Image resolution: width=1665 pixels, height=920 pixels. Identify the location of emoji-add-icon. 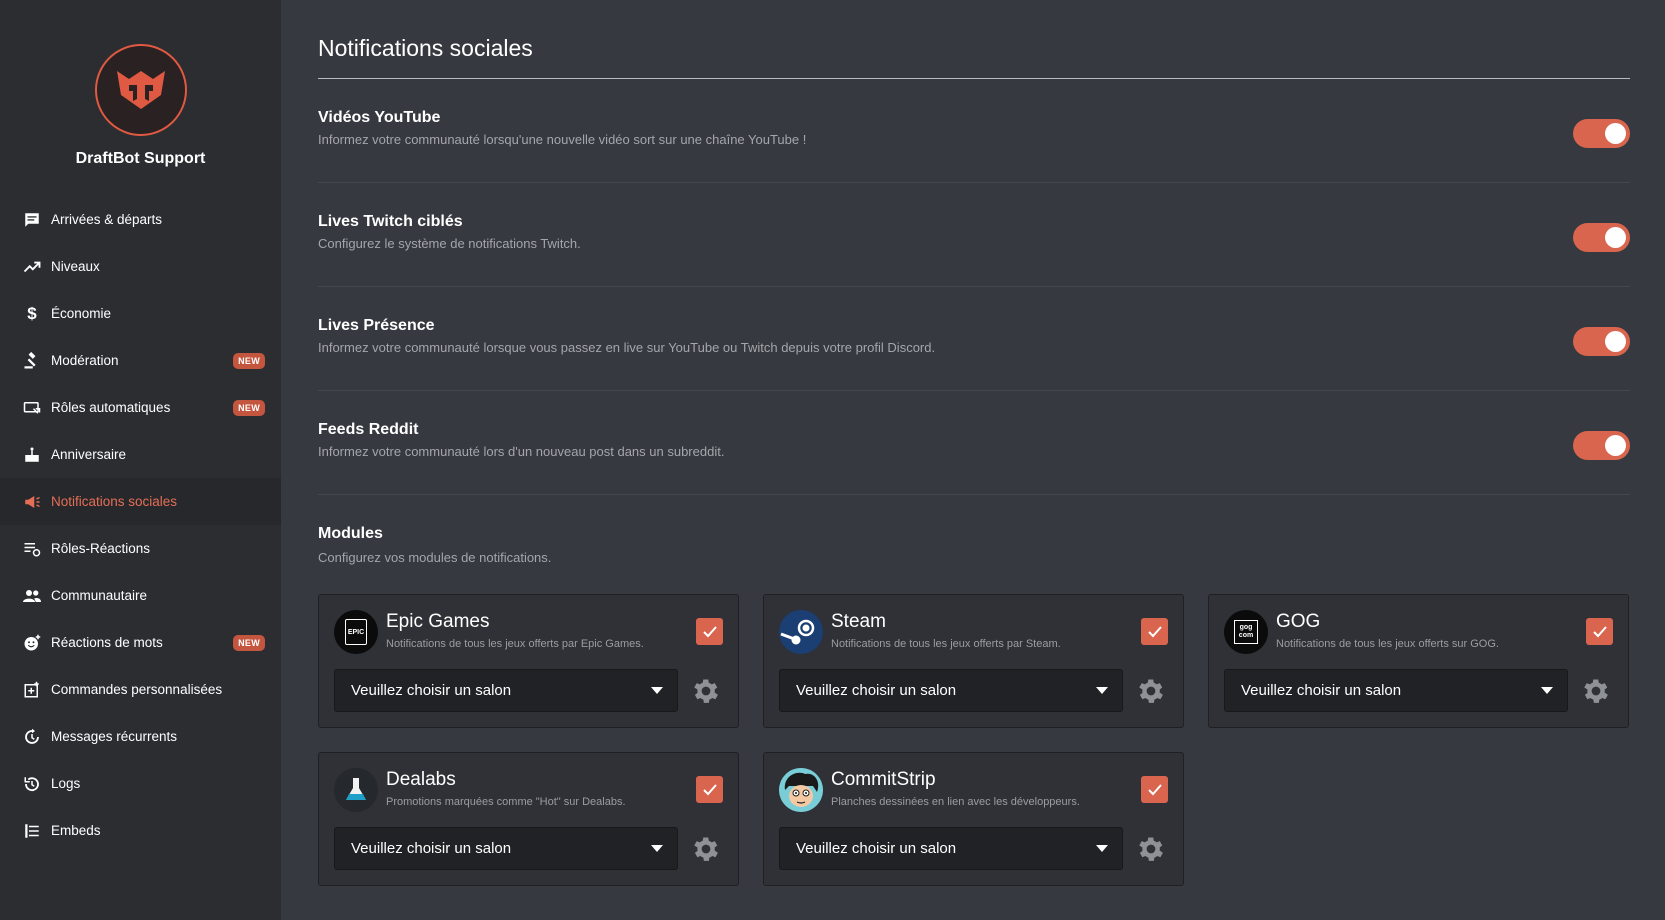
(32, 643).